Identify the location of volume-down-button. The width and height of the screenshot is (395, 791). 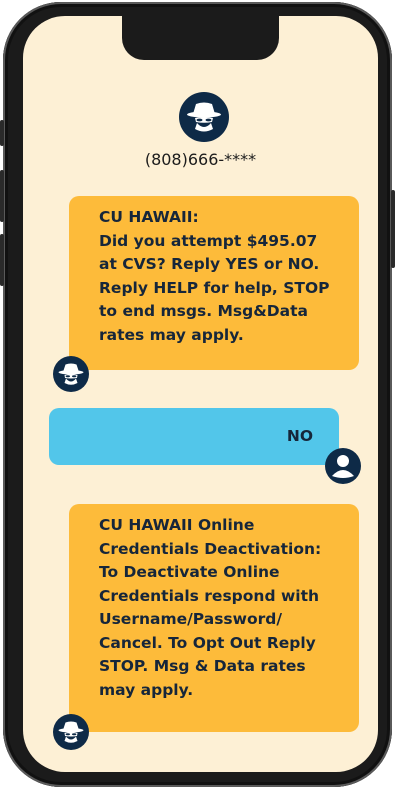
(2, 260).